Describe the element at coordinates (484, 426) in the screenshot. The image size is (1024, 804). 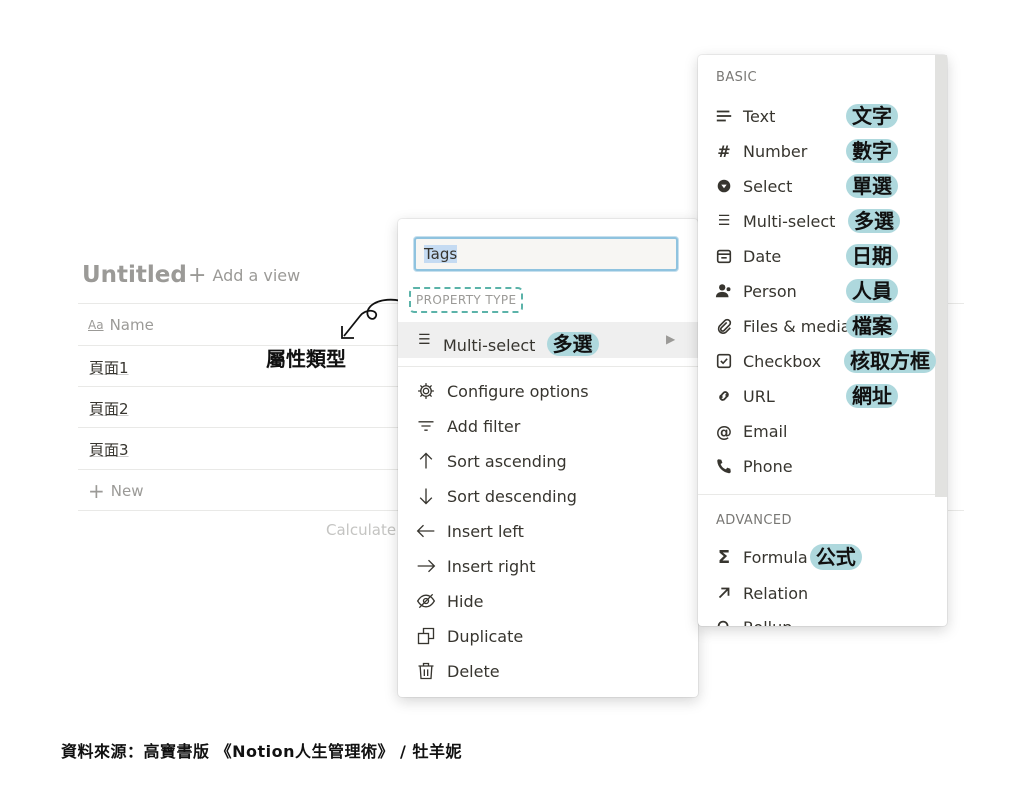
I see `menu-item-label: Add filter` at that location.